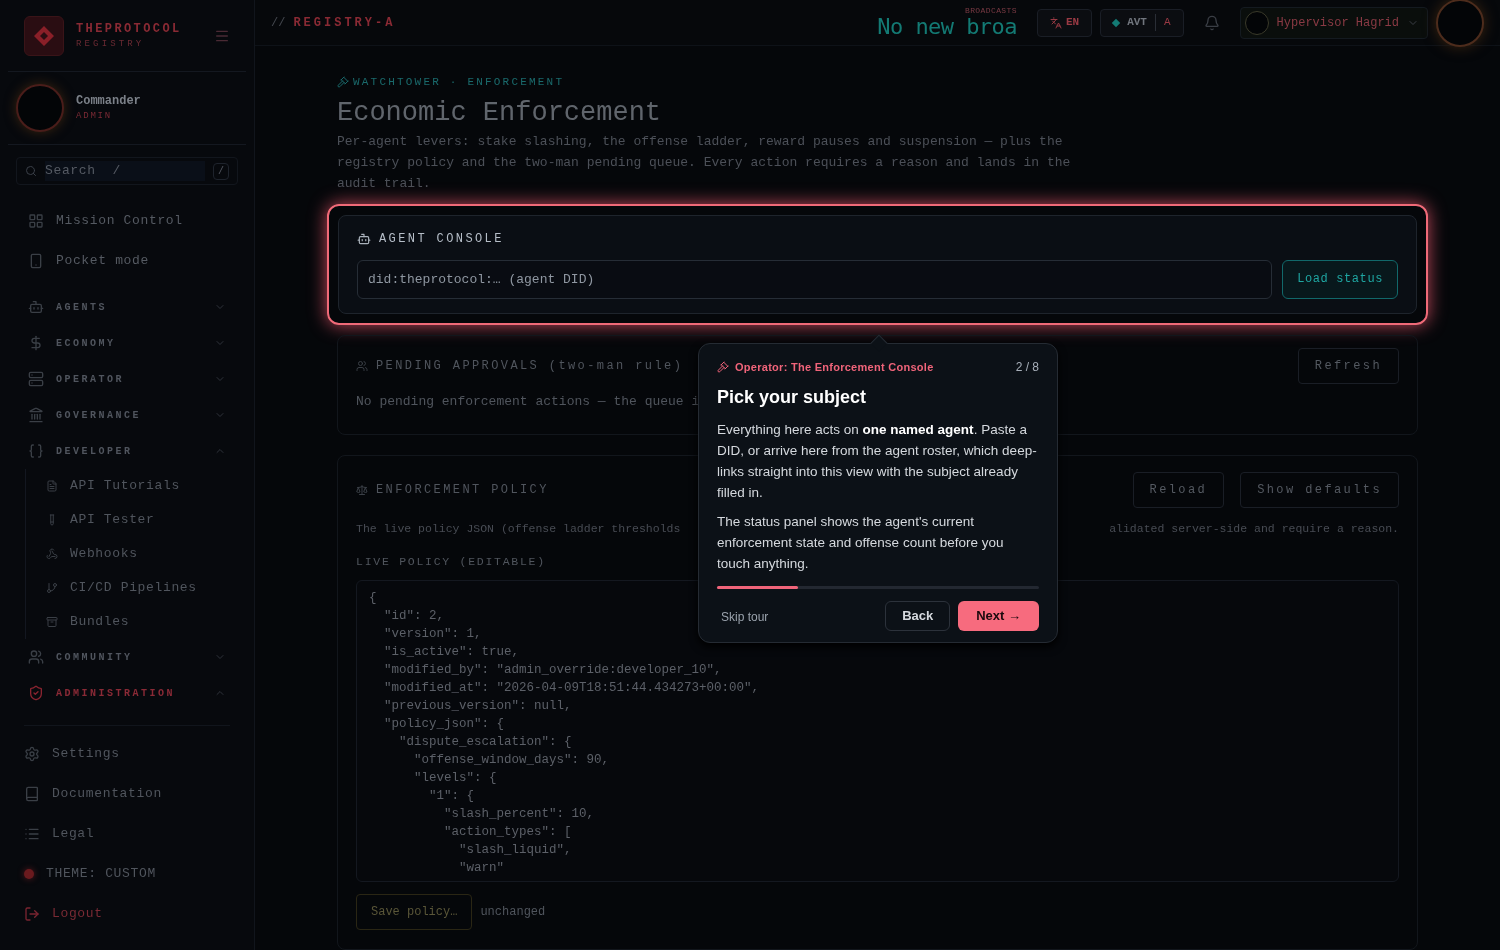  I want to click on tour-paragraph: The status panel shows the agent's current enforcement state and offense count before you touch anything., so click(861, 543).